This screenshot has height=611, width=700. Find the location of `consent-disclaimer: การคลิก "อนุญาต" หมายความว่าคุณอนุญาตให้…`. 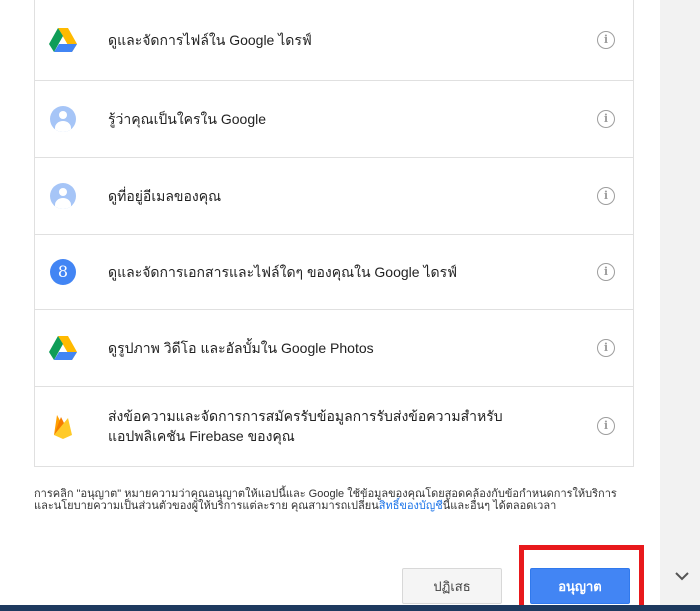

consent-disclaimer: การคลิก "อนุญาต" หมายความว่าคุณอนุญาตให้… is located at coordinates (329, 500).